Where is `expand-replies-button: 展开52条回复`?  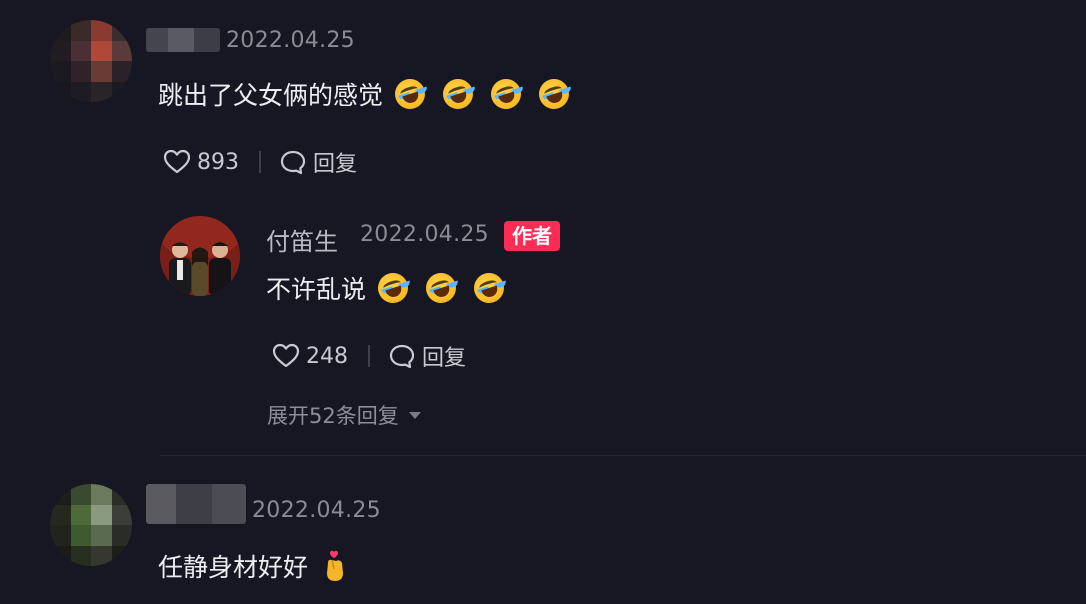
expand-replies-button: 展开52条回复 is located at coordinates (344, 415).